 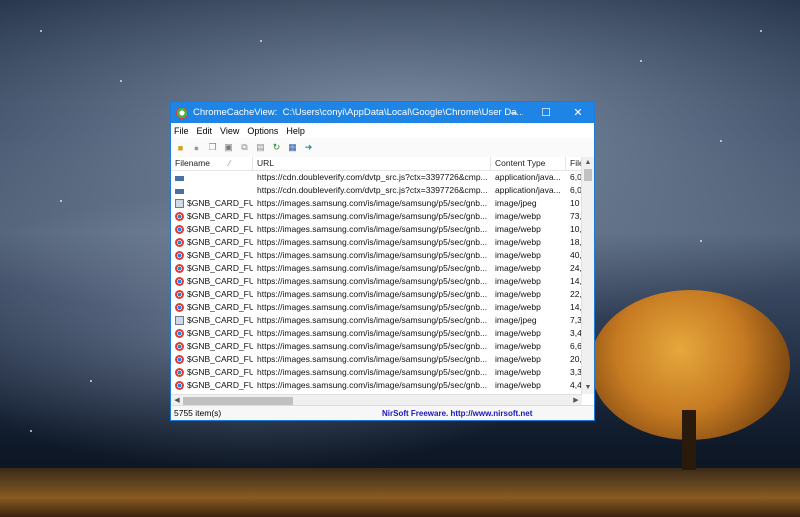 I want to click on chromecacheview-app-icon, so click(x=182, y=112).